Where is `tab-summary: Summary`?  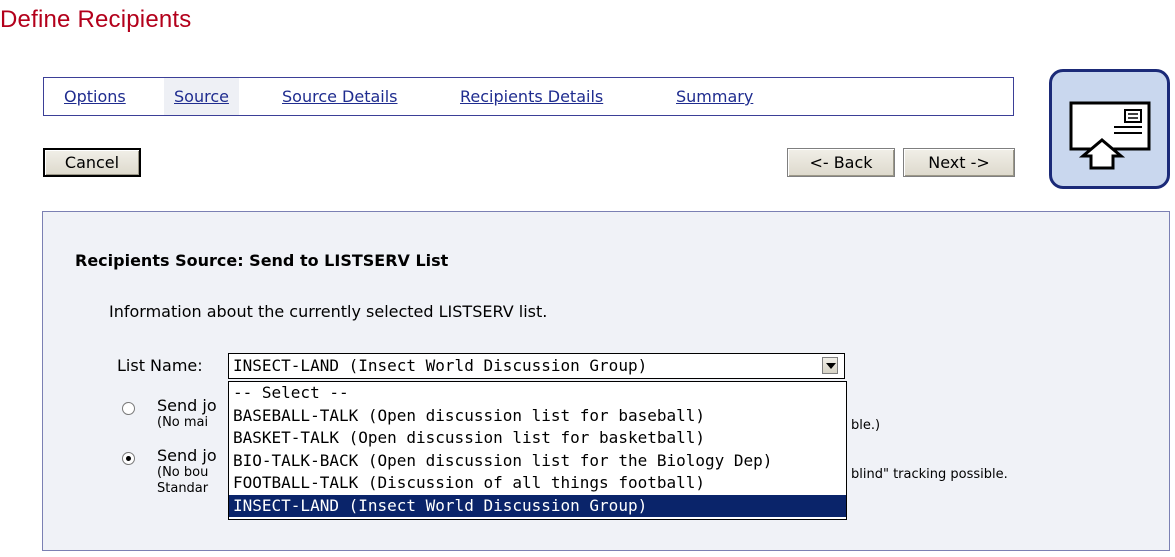
tab-summary: Summary is located at coordinates (714, 96).